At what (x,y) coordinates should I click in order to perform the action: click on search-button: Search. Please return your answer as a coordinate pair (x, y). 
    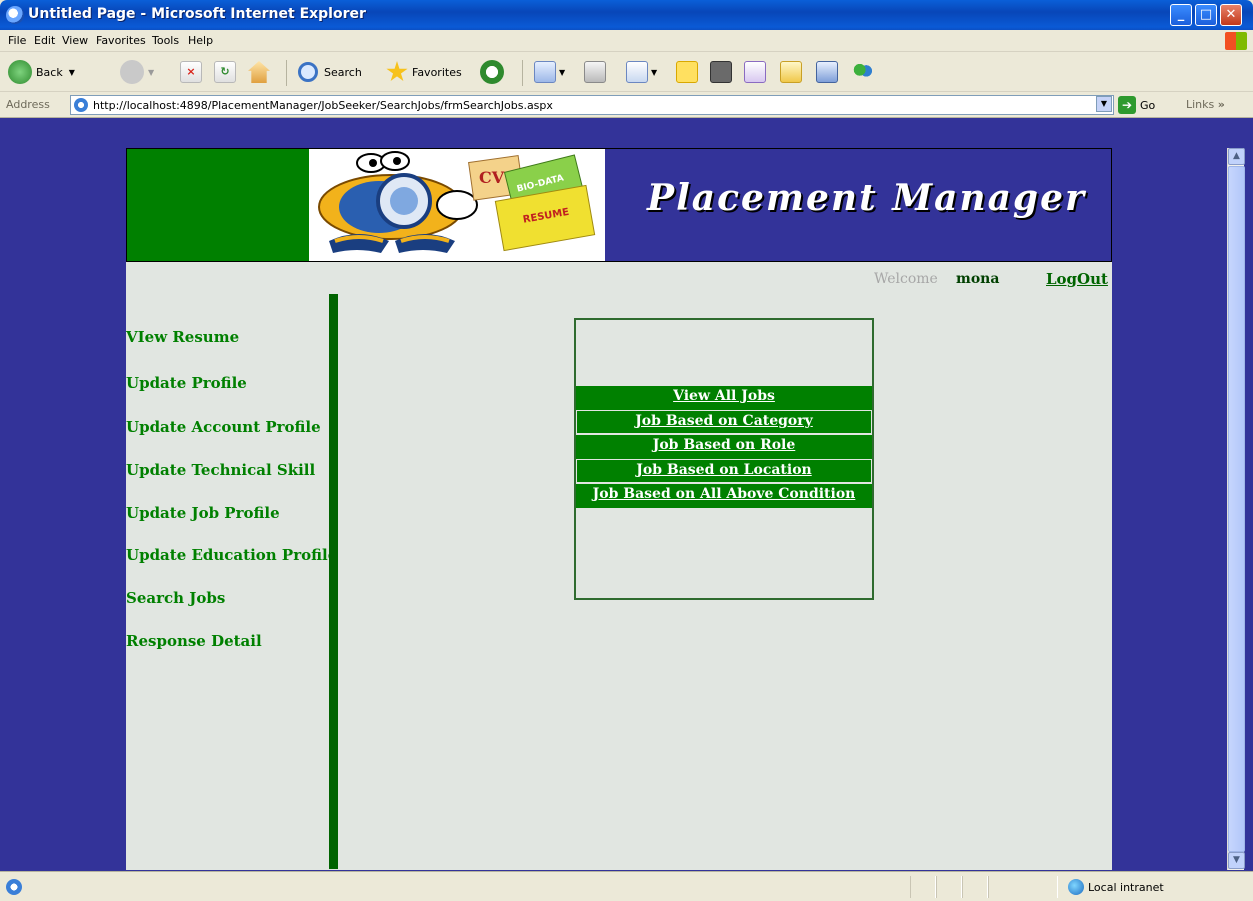
    Looking at the image, I should click on (330, 72).